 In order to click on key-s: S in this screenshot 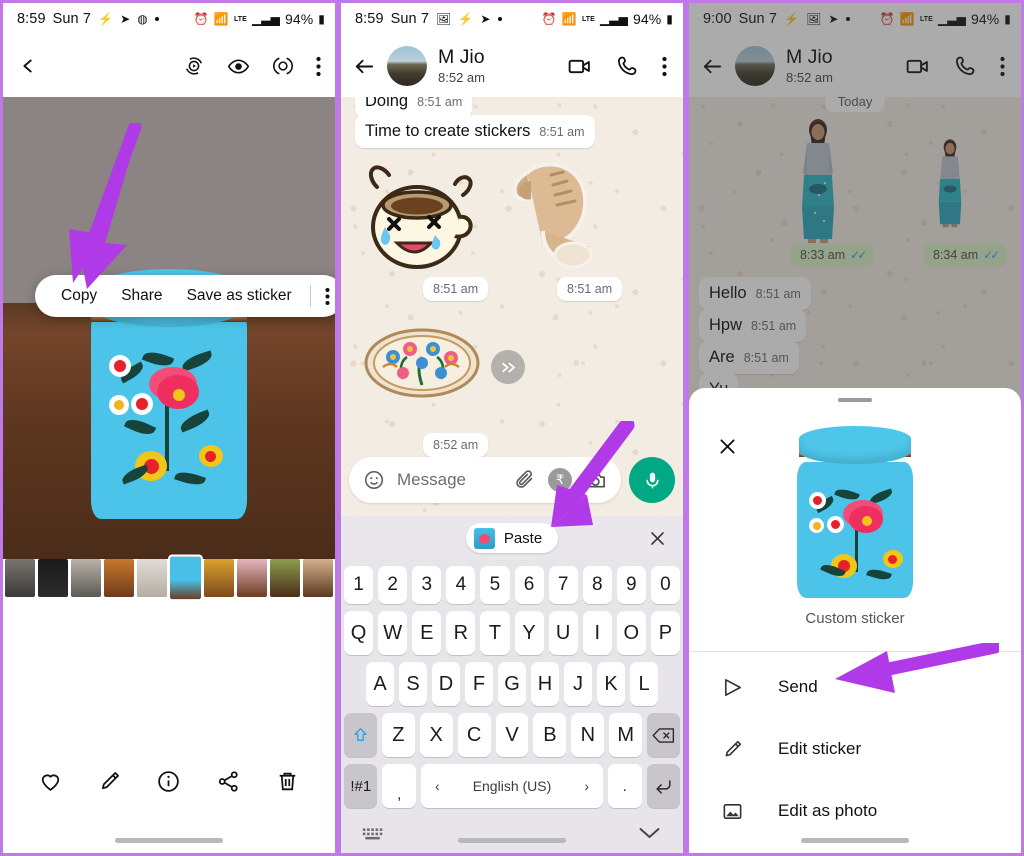, I will do `click(413, 684)`.